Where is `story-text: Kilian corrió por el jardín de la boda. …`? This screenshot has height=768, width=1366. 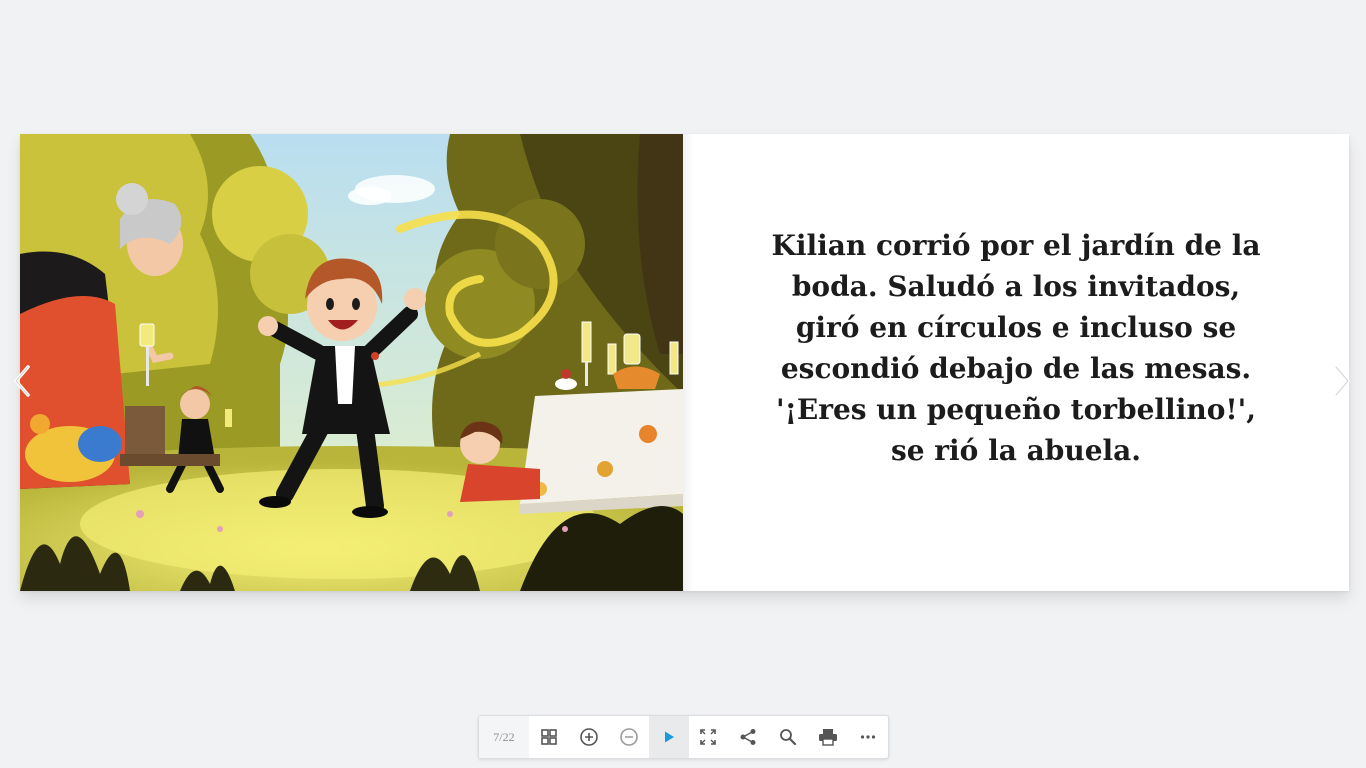 story-text: Kilian corrió por el jardín de la boda. … is located at coordinates (1016, 347).